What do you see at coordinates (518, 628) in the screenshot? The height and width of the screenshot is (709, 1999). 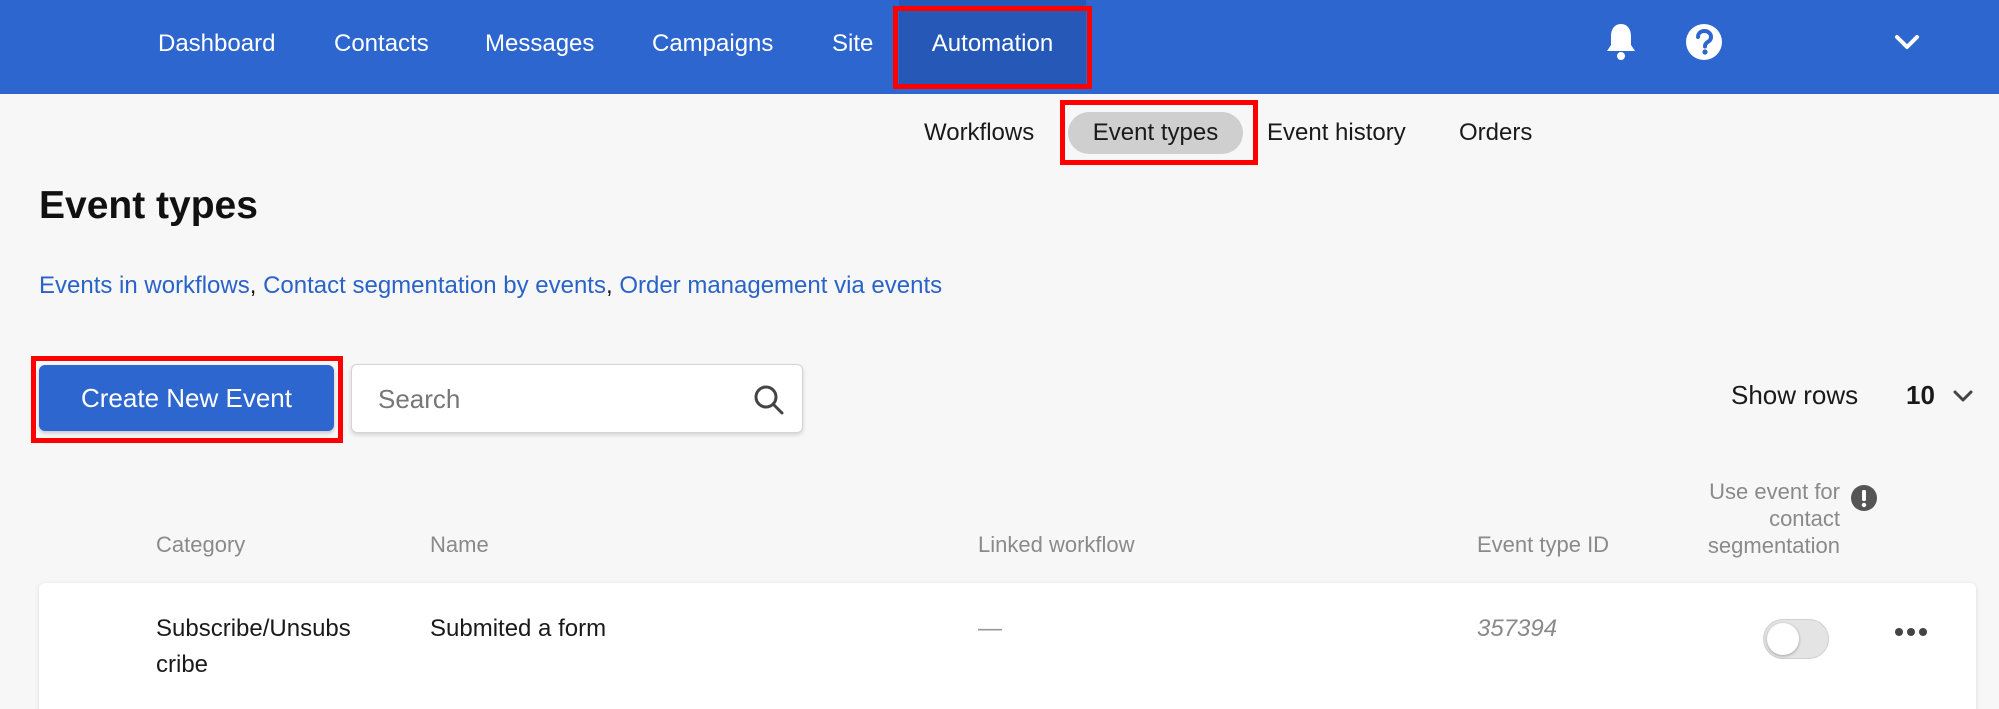 I see `row-name: Submited a form` at bounding box center [518, 628].